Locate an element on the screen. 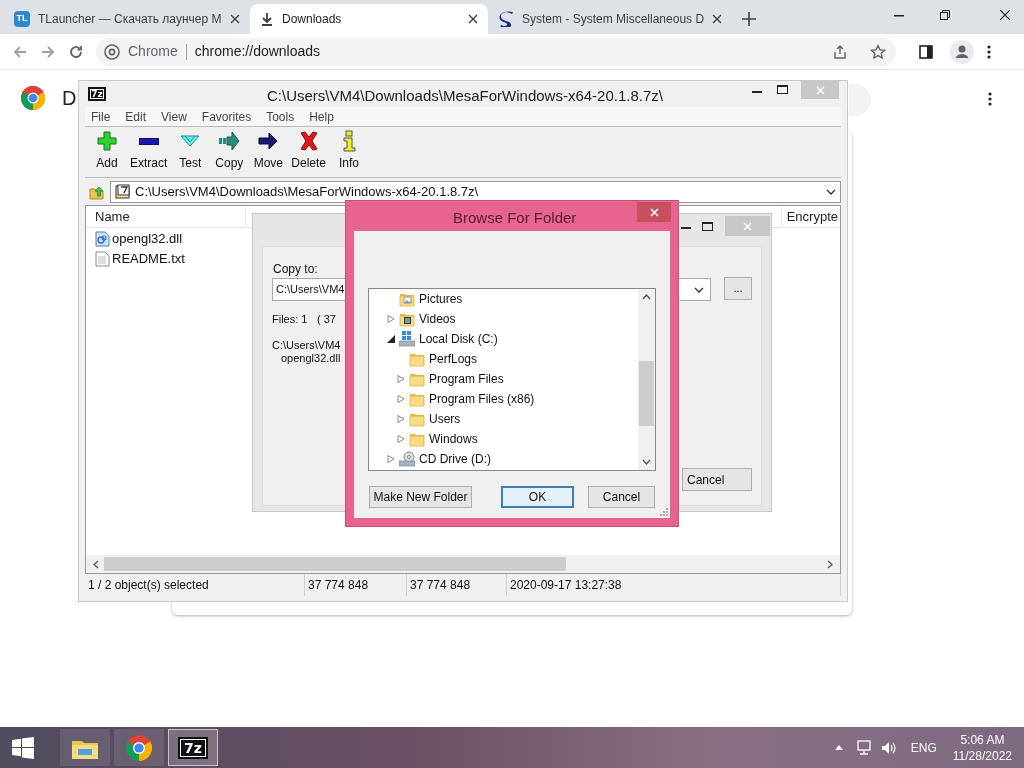 The height and width of the screenshot is (768, 1024). text-file-icon is located at coordinates (102, 259).